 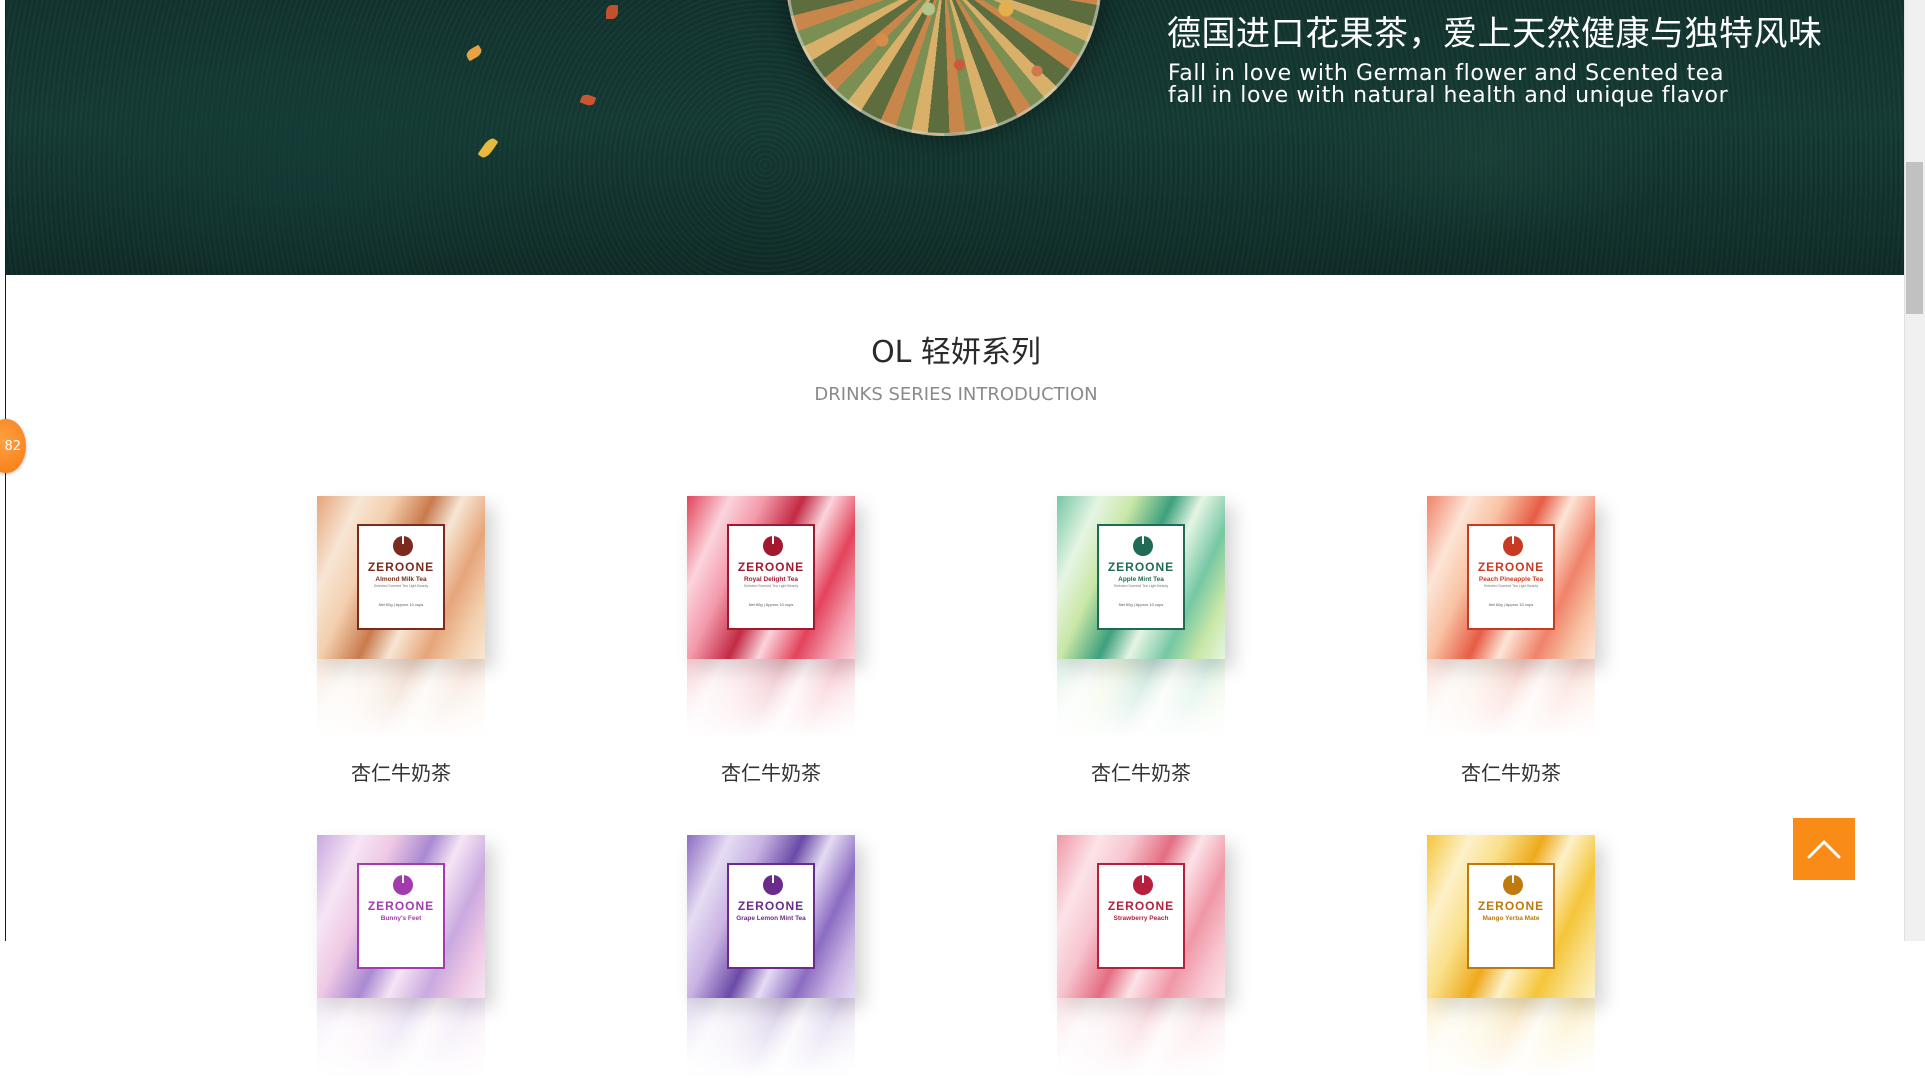 I want to click on product-card: ZEROONE Bunny's Feet, so click(x=401, y=956).